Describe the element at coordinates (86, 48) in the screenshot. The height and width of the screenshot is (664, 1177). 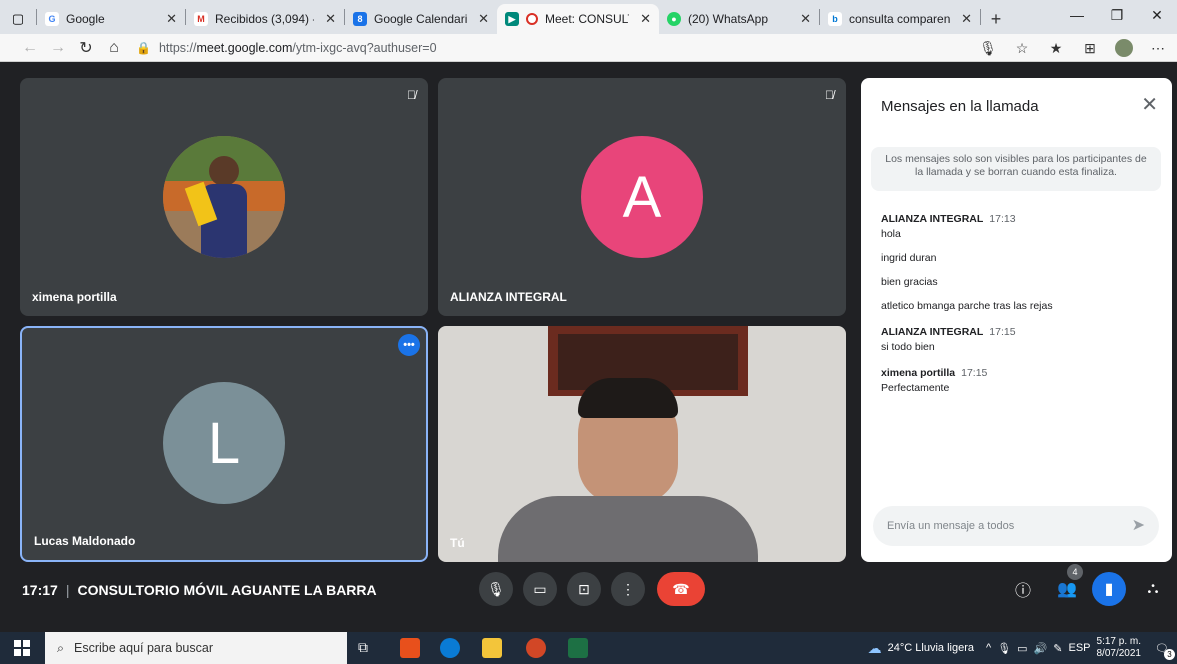
I see `reload-icon: ↻` at that location.